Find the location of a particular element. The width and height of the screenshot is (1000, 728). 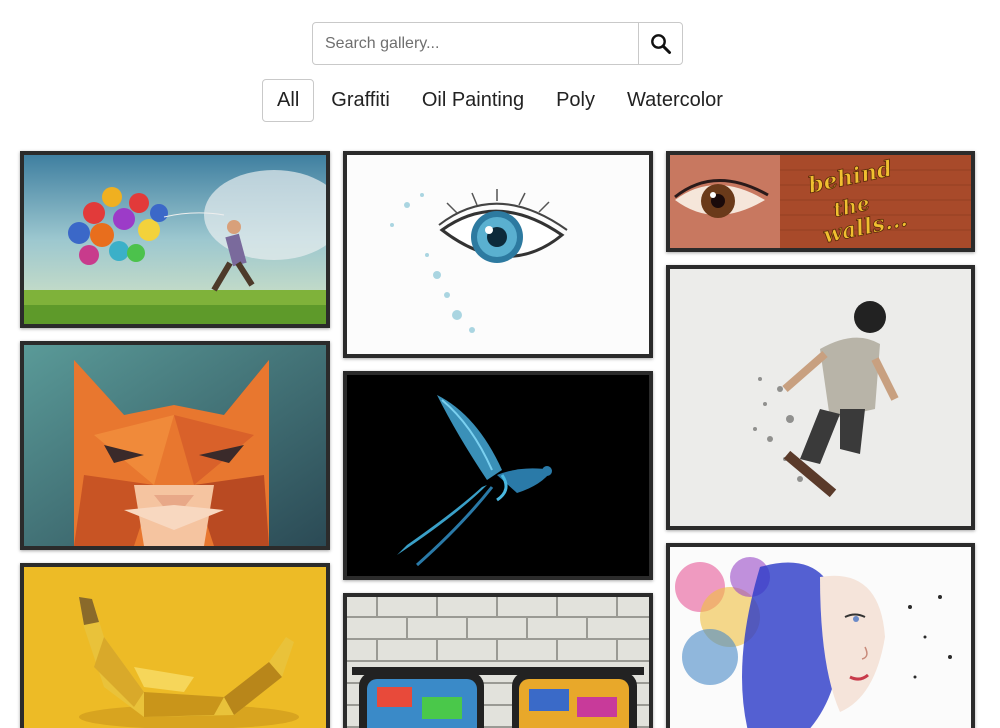

filter-all: All is located at coordinates (288, 100).